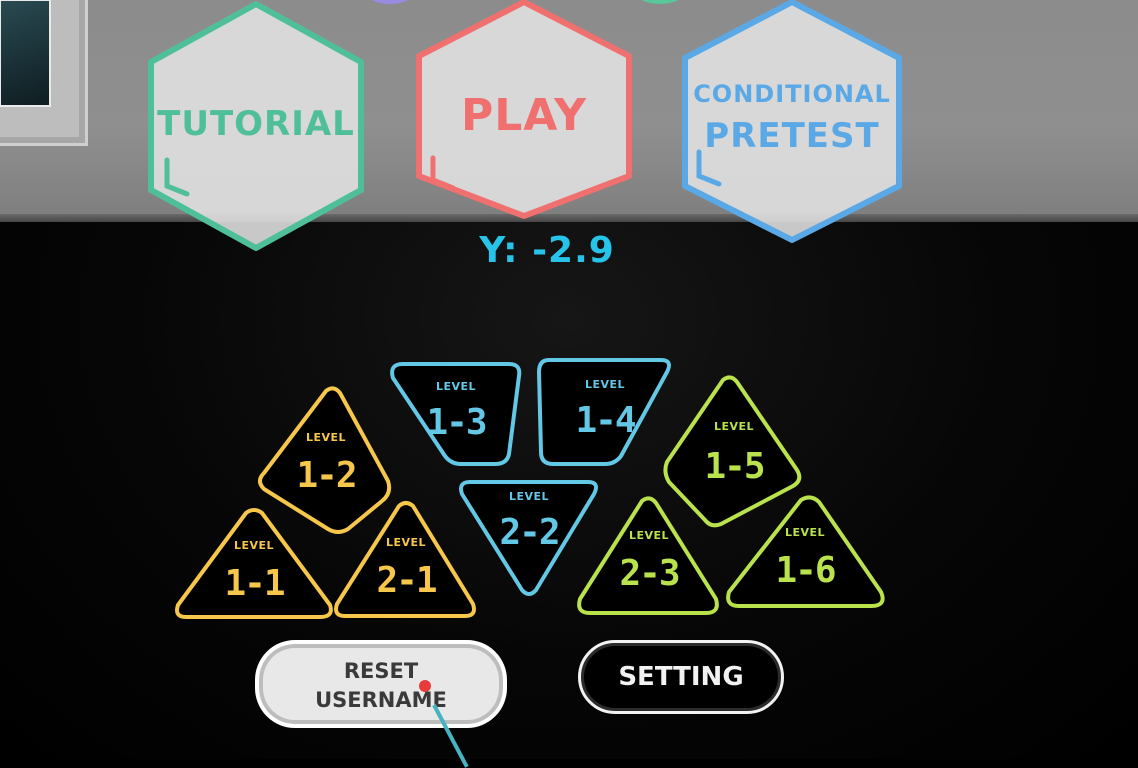  I want to click on conditional-pretest-button: CONDITIONAL PRETEST, so click(792, 122).